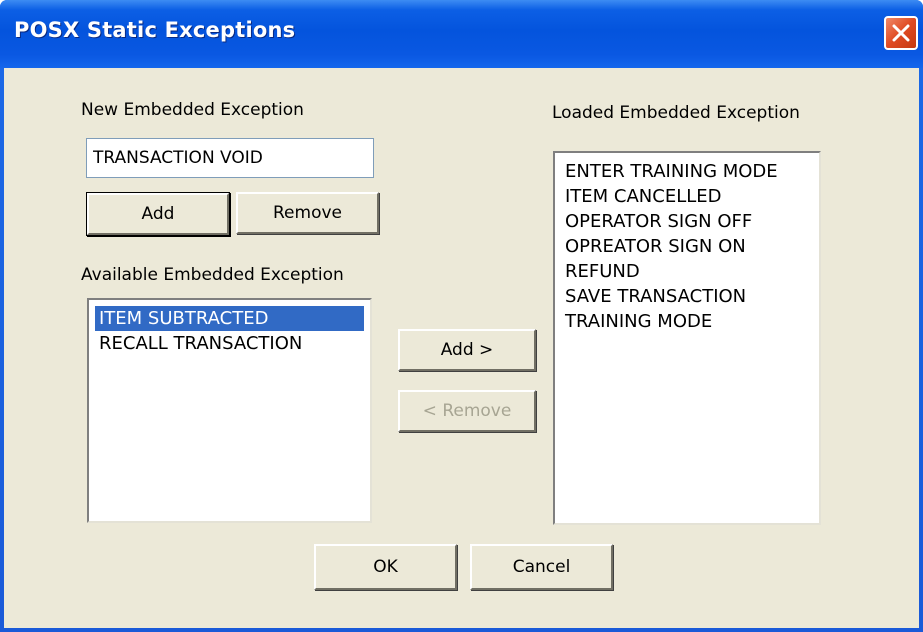 The width and height of the screenshot is (923, 632). I want to click on ok-button: OK, so click(385, 567).